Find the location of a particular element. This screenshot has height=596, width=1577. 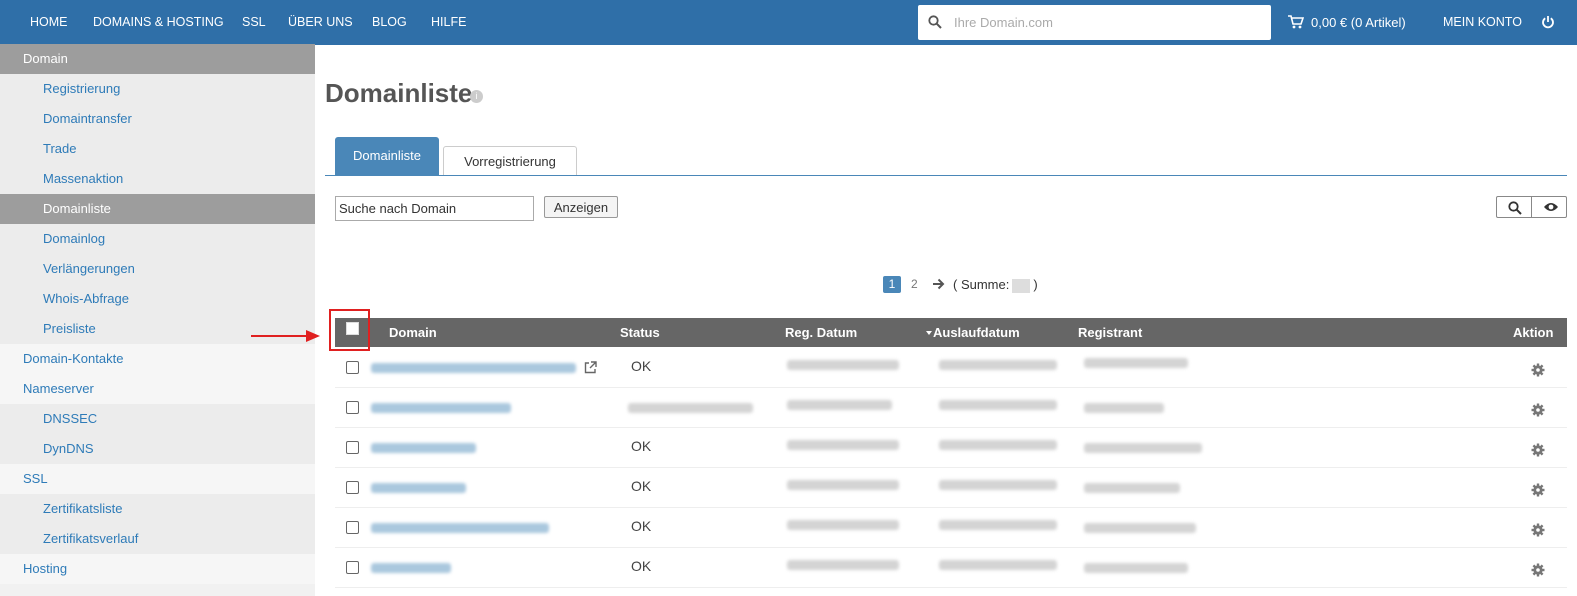

column-visibility-button is located at coordinates (1549, 207).